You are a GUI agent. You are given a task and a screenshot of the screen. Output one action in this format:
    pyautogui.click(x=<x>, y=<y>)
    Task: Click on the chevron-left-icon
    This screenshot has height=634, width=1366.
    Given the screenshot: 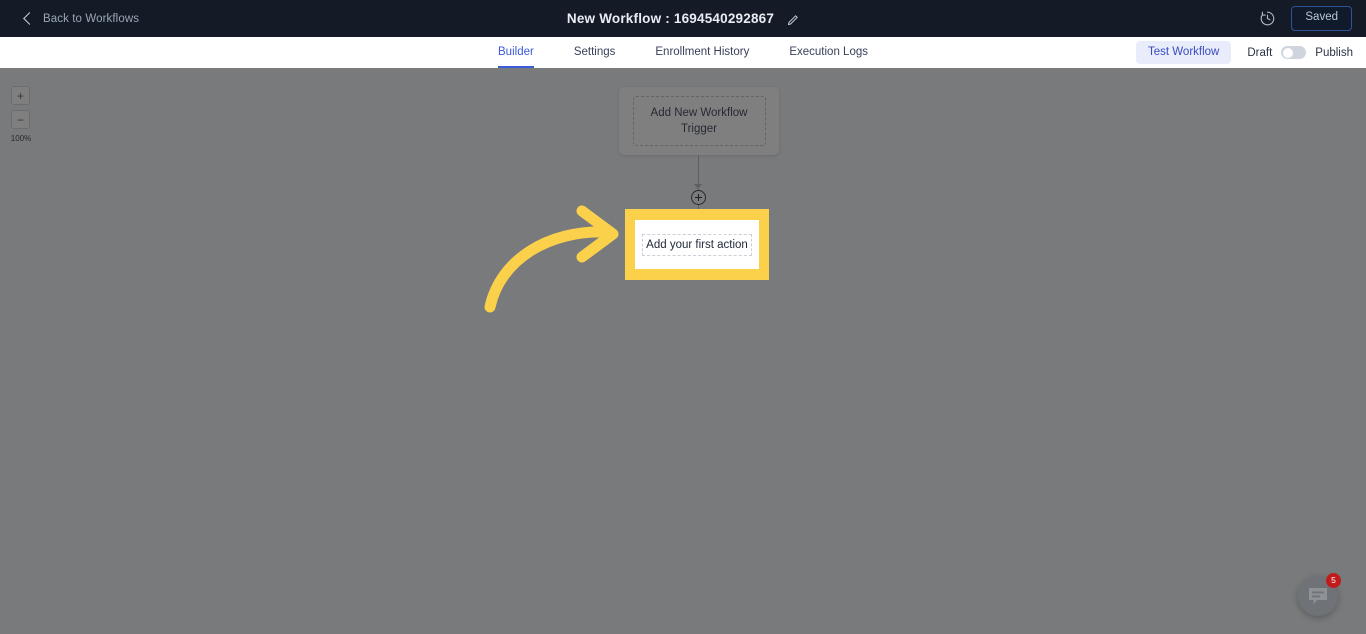 What is the action you would take?
    pyautogui.click(x=29, y=18)
    